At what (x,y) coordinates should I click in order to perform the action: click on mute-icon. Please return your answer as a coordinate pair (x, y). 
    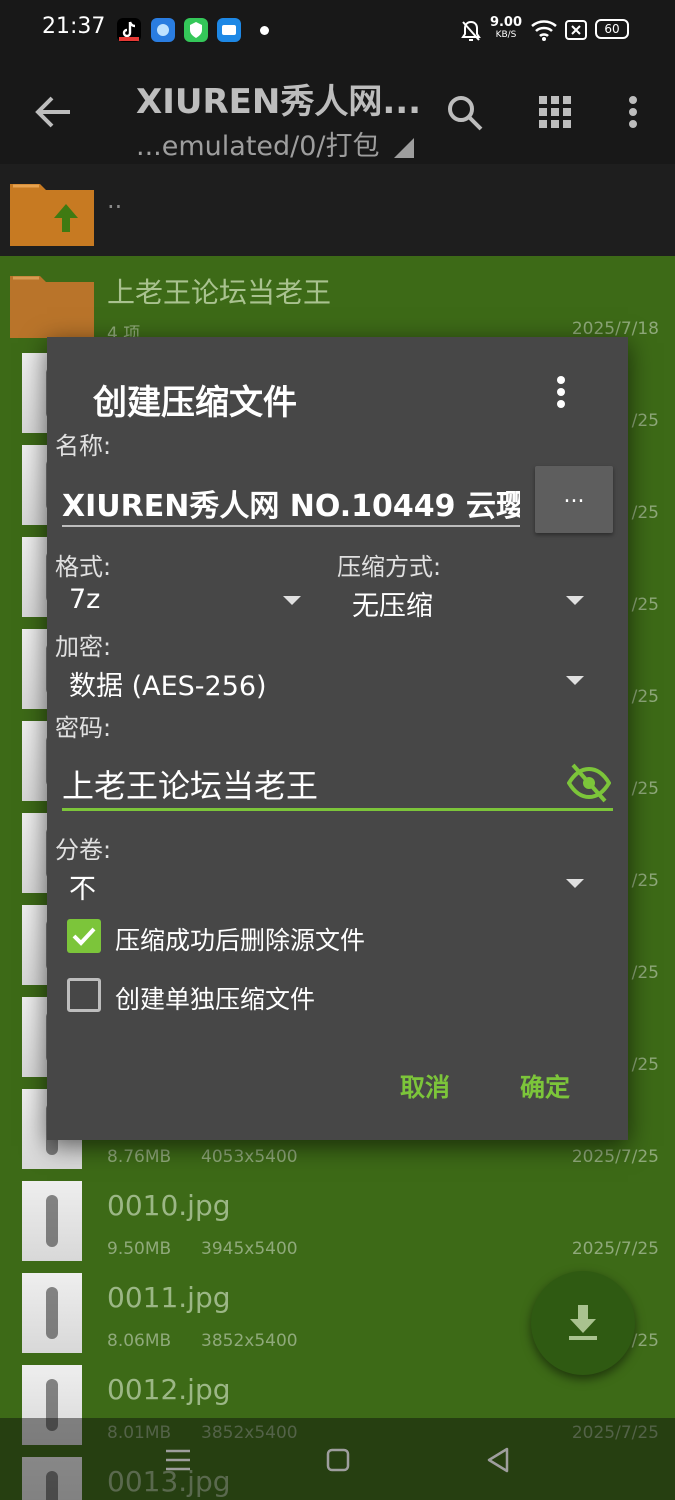
    Looking at the image, I should click on (471, 33).